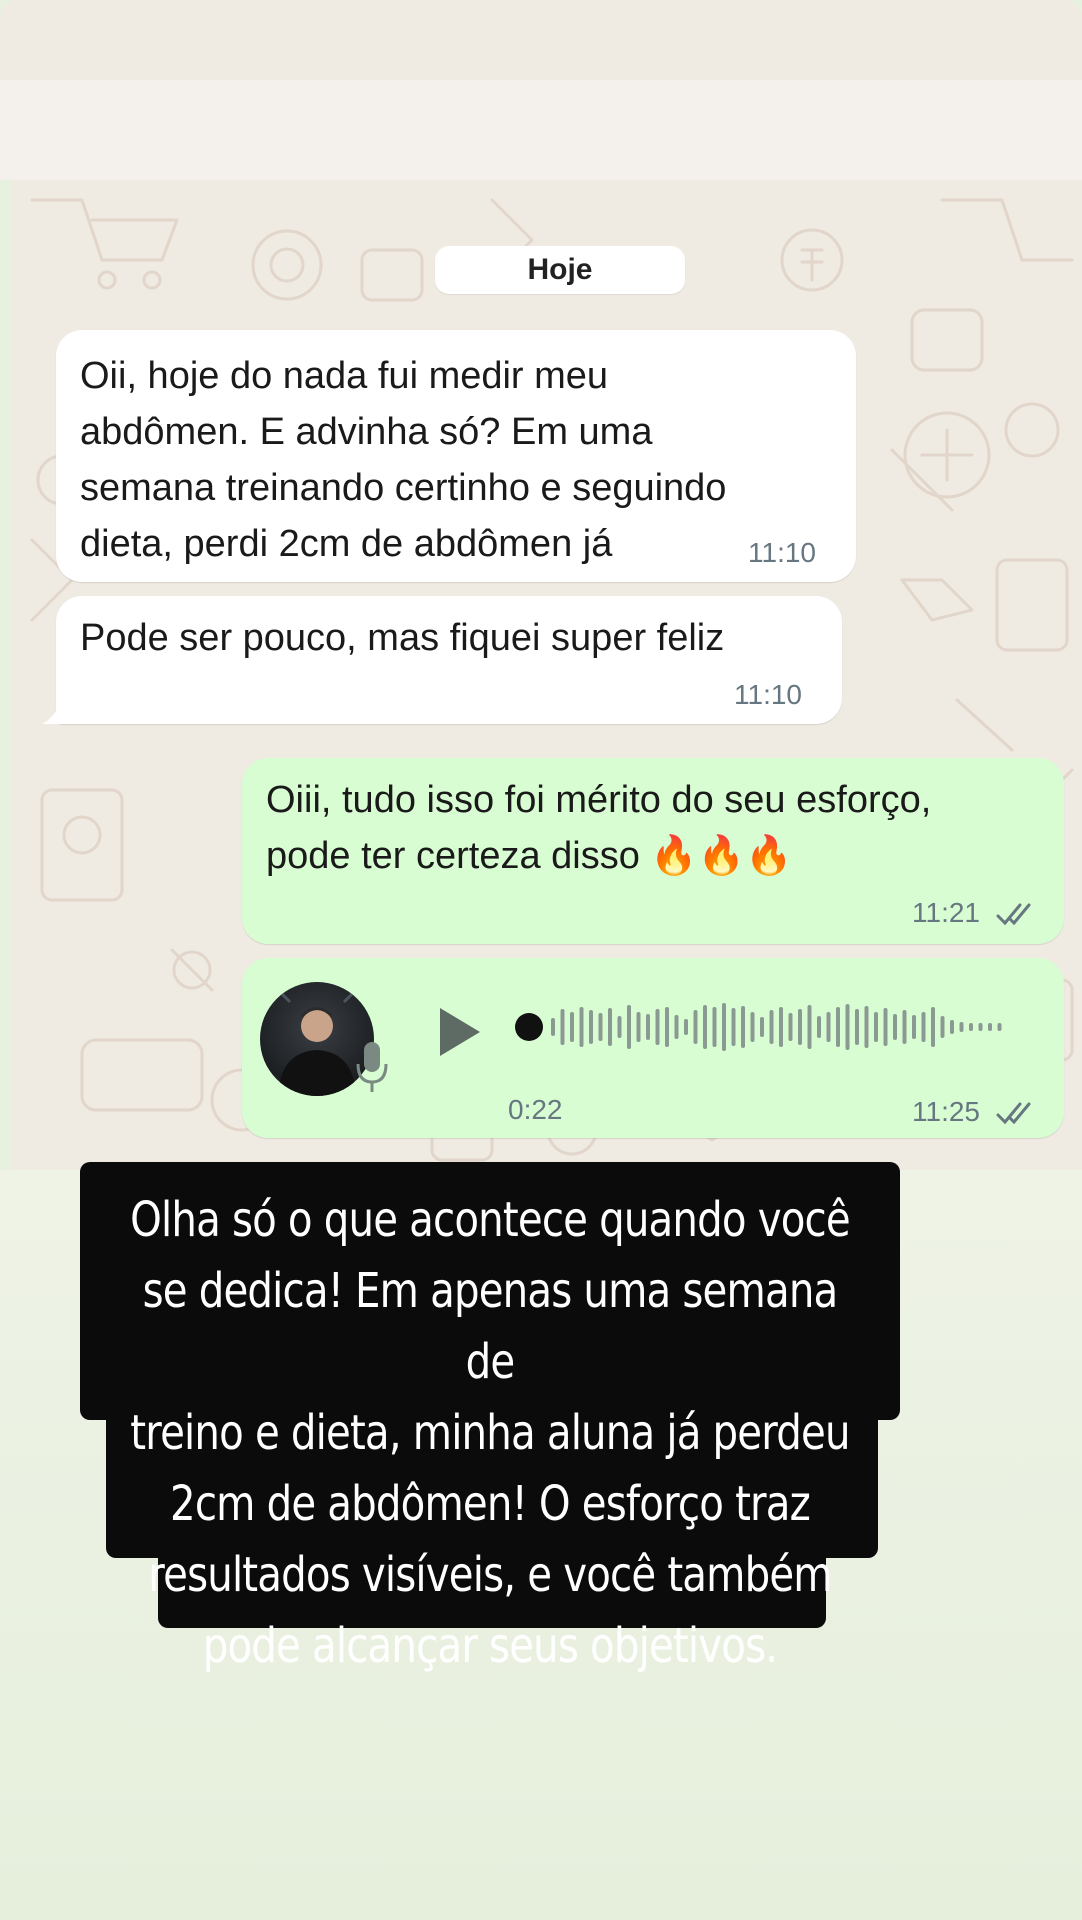 The height and width of the screenshot is (1920, 1082). What do you see at coordinates (403, 488) in the screenshot?
I see `message-line: semana treinando certinho e seguindo` at bounding box center [403, 488].